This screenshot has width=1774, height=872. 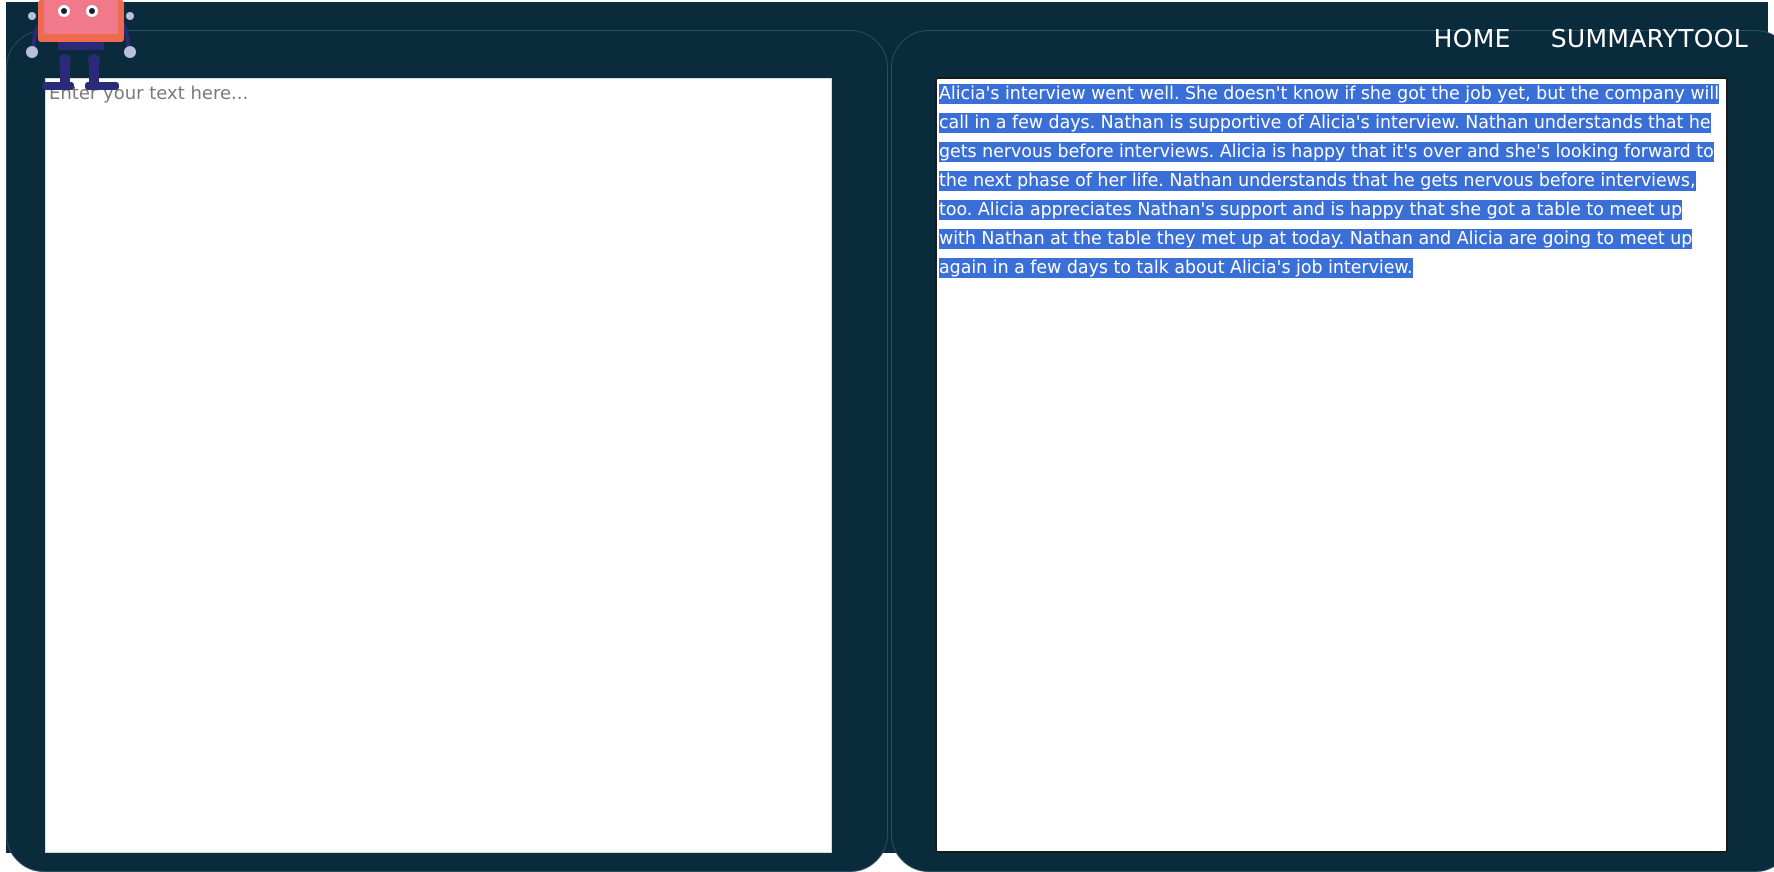 I want to click on nav-home-link: HOME, so click(x=1472, y=38).